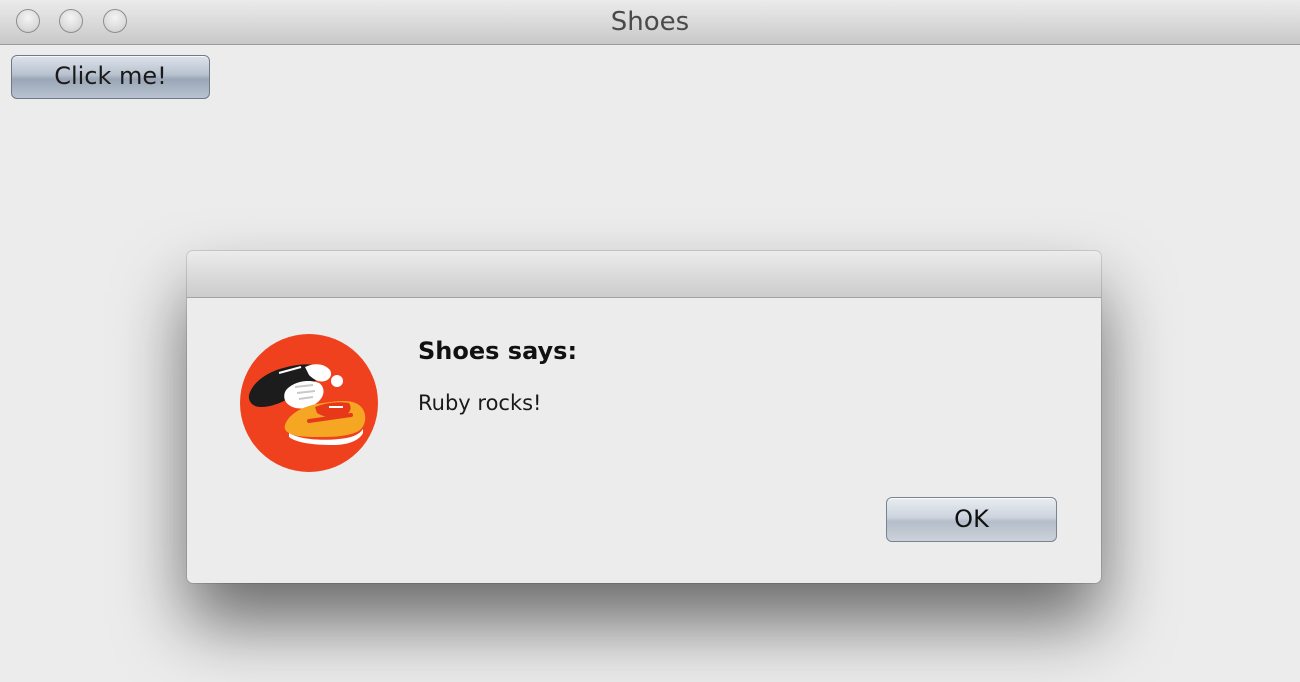 The image size is (1300, 682). I want to click on window-title: Shoes, so click(650, 22).